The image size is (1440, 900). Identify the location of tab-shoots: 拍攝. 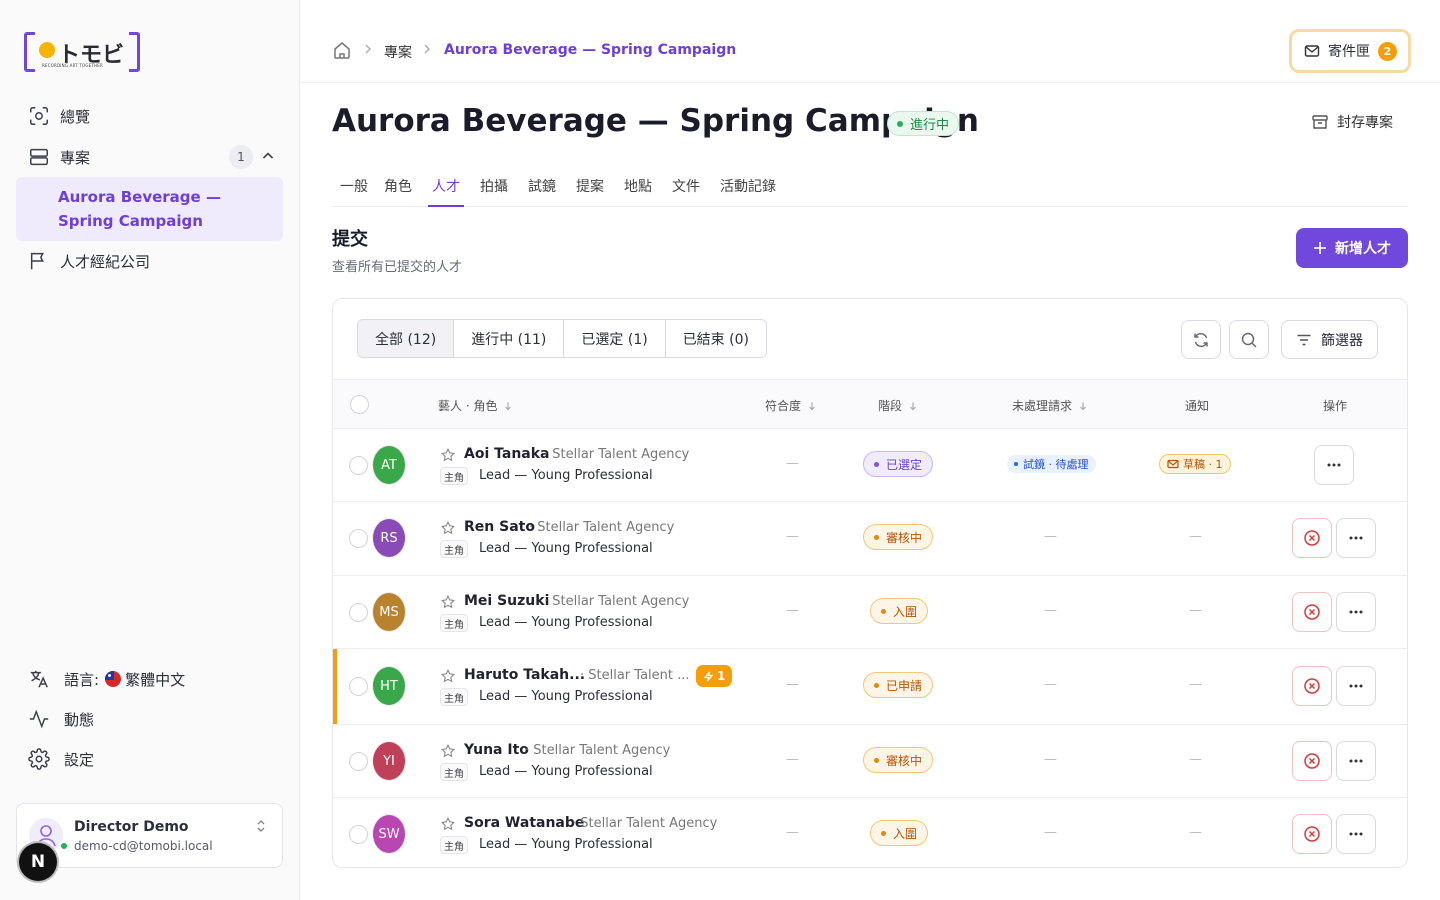
(494, 191).